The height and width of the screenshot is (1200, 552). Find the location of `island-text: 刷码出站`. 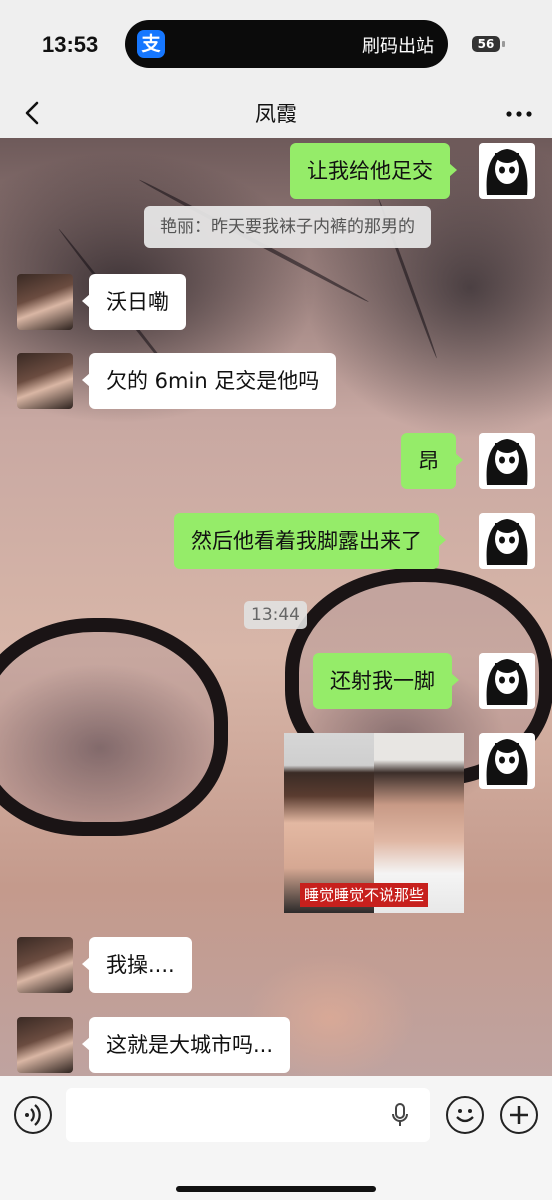

island-text: 刷码出站 is located at coordinates (398, 46).